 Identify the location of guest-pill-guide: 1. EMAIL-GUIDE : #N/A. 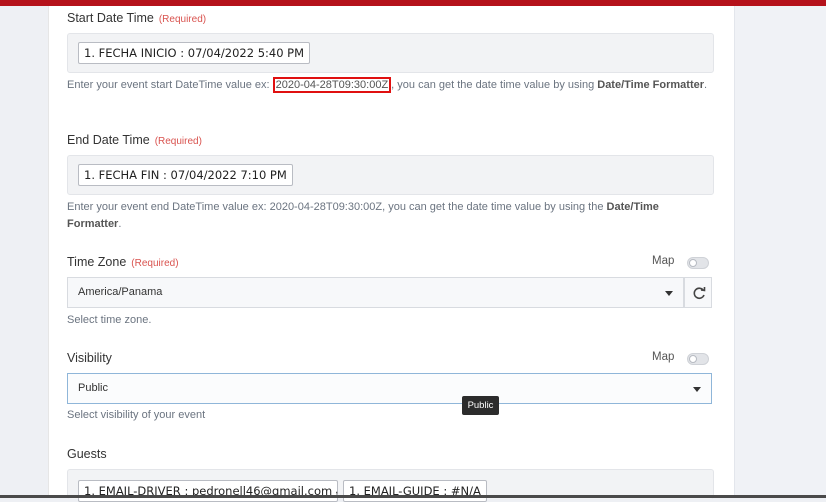
(415, 491).